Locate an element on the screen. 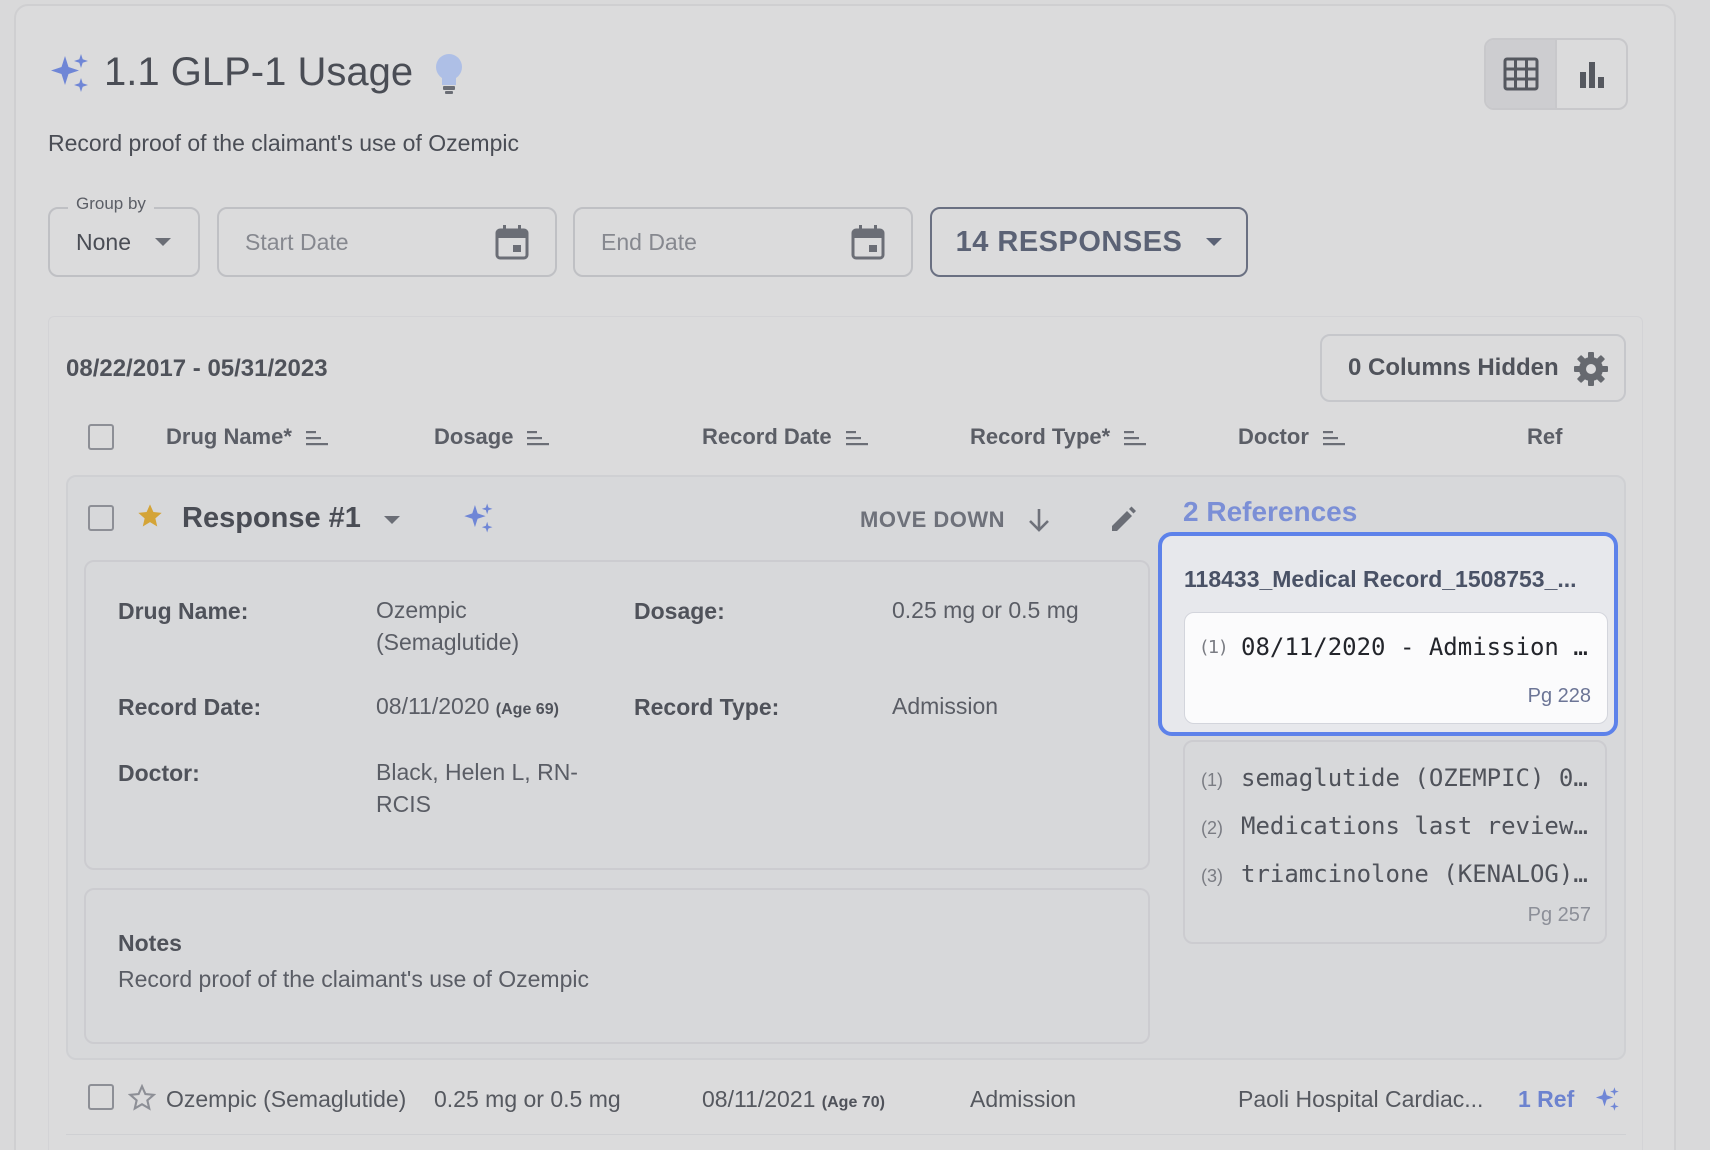 This screenshot has height=1150, width=1710. title-row: 1.1 GLP-1 Usage is located at coordinates (257, 72).